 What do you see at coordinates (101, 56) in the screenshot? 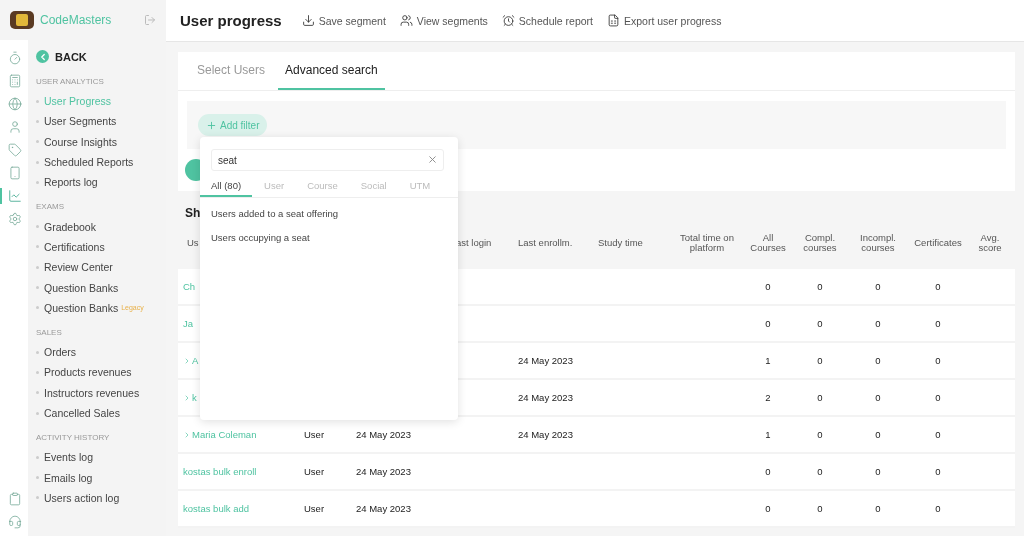
I see `back-button: BACK` at bounding box center [101, 56].